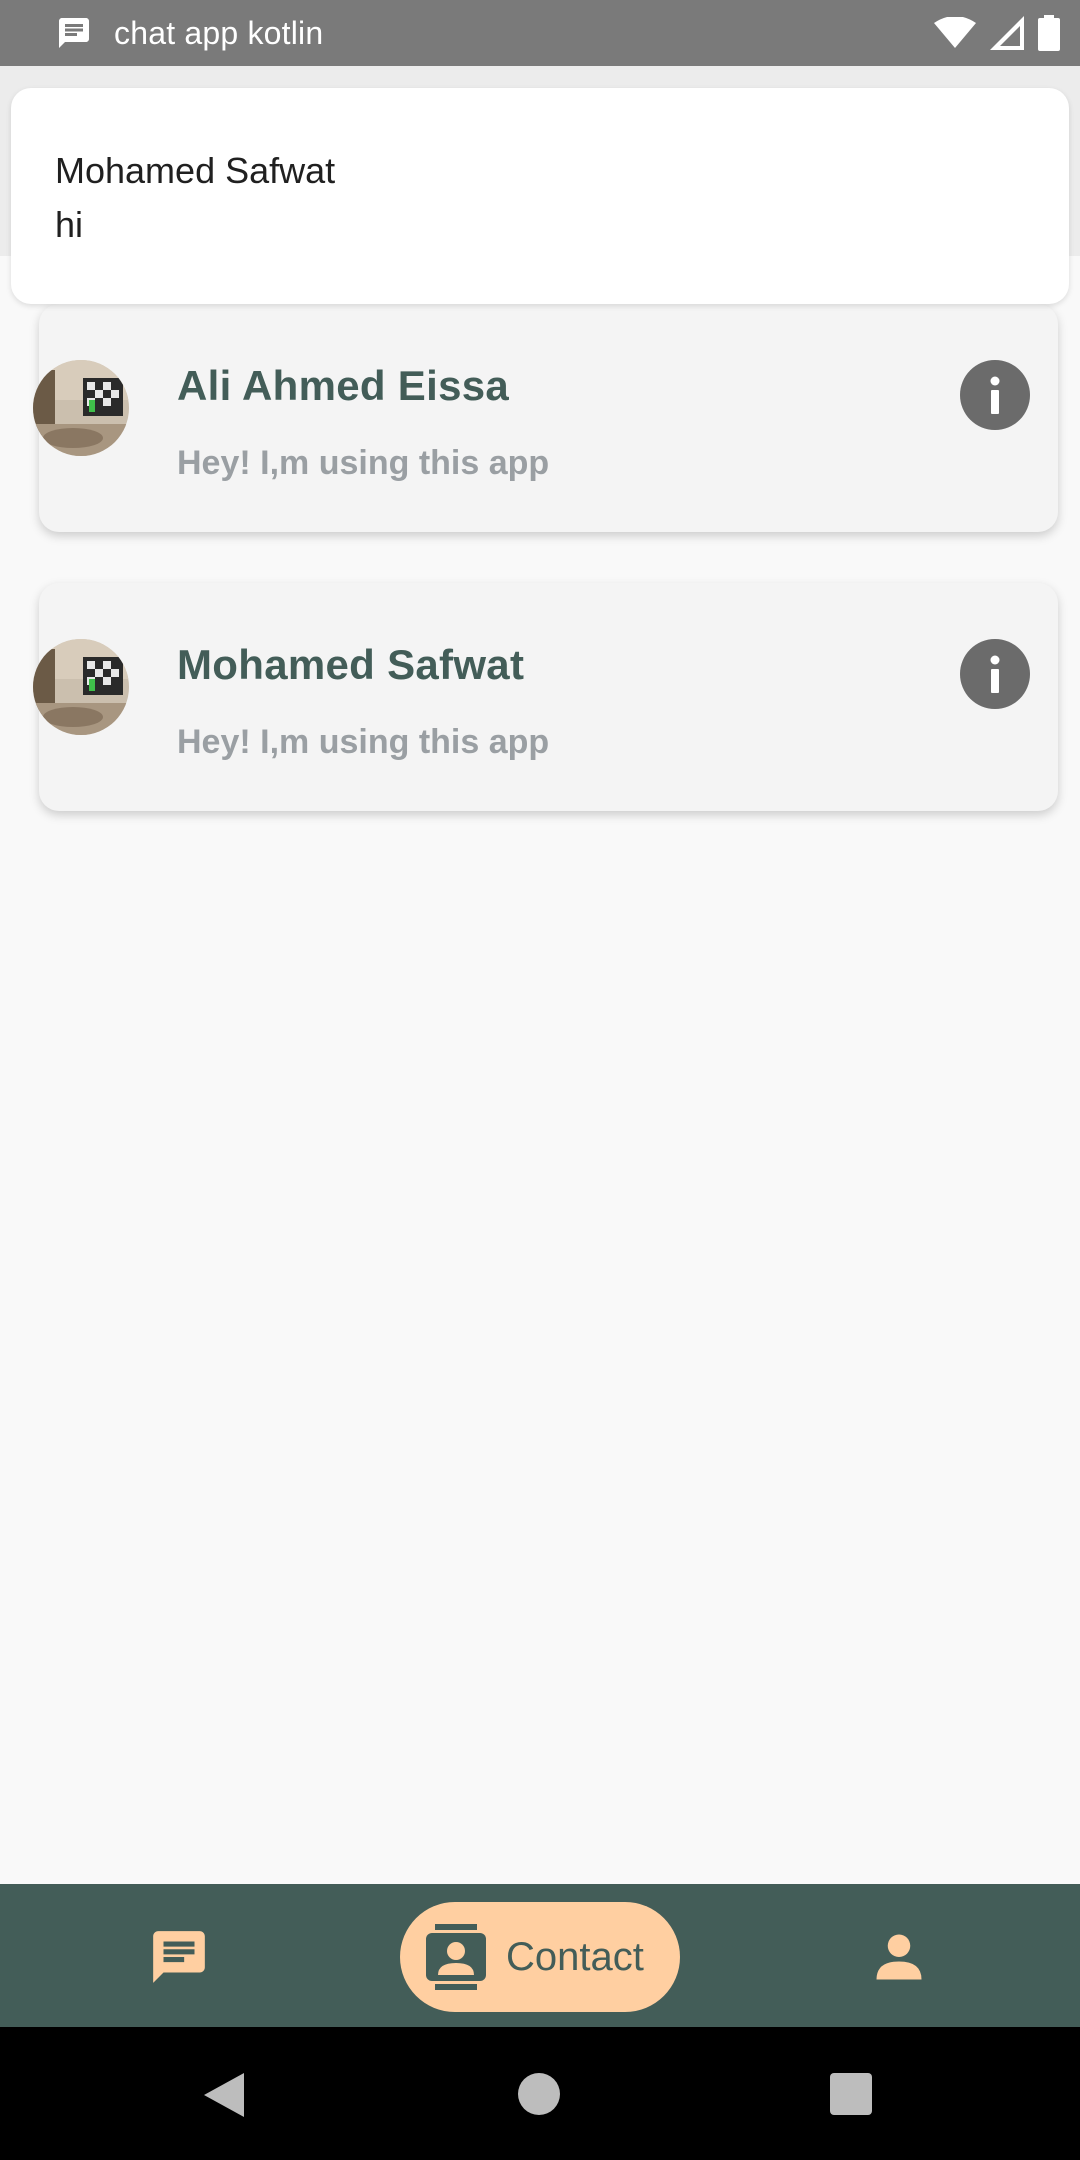 This screenshot has height=2160, width=1080. Describe the element at coordinates (224, 2095) in the screenshot. I see `back-icon` at that location.